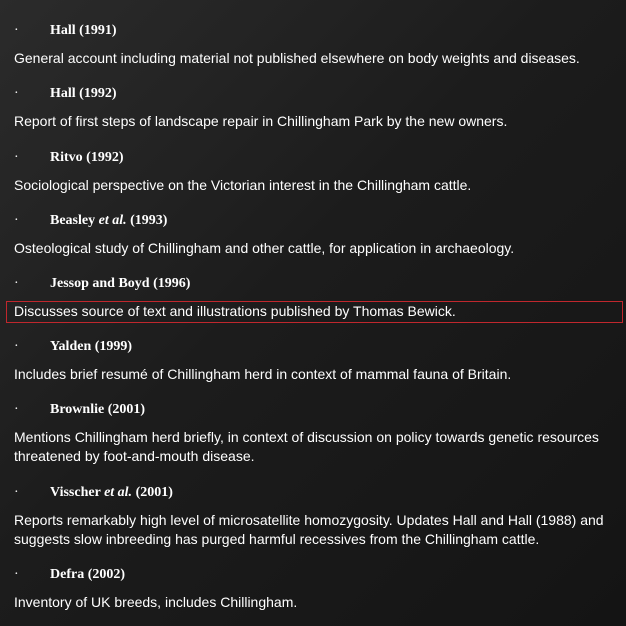 The width and height of the screenshot is (626, 626). I want to click on reference-author: Visscher, so click(75, 492).